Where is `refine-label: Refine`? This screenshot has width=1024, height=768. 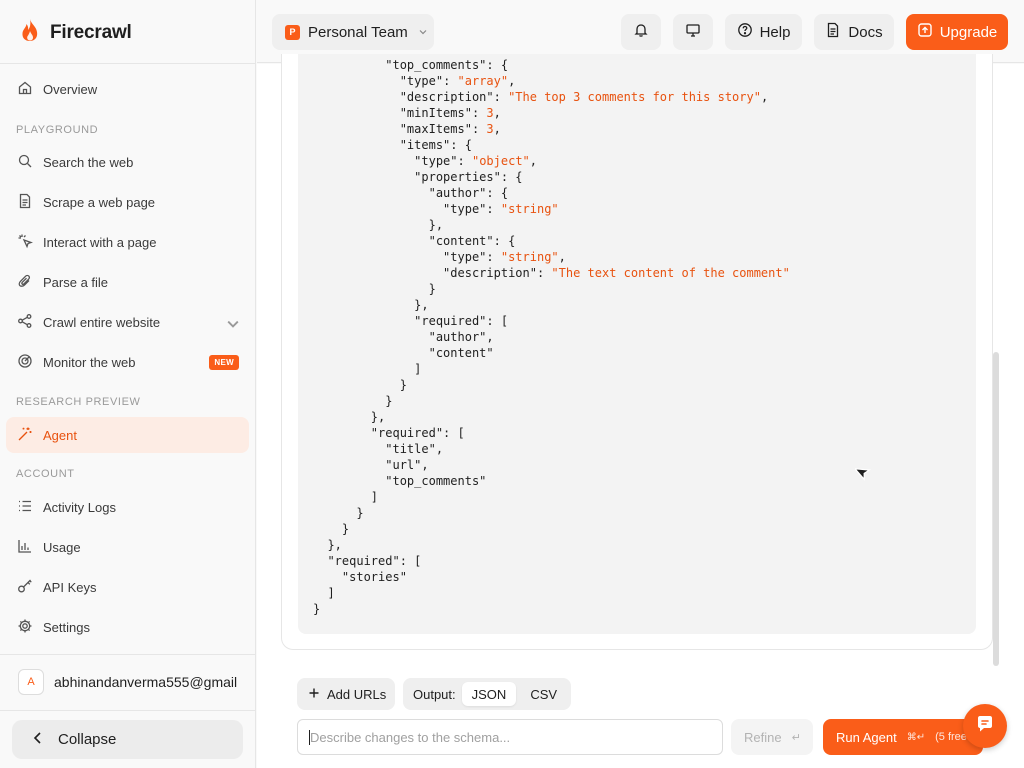
refine-label: Refine is located at coordinates (763, 737).